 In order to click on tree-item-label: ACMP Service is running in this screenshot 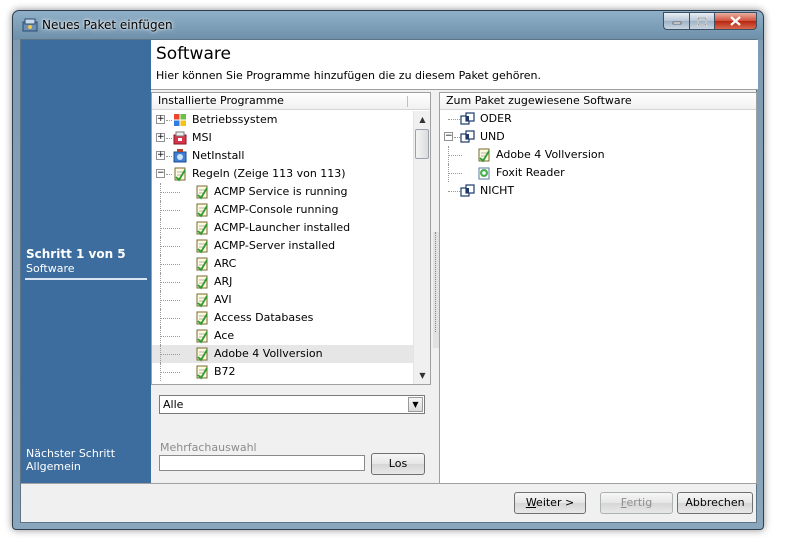, I will do `click(281, 191)`.